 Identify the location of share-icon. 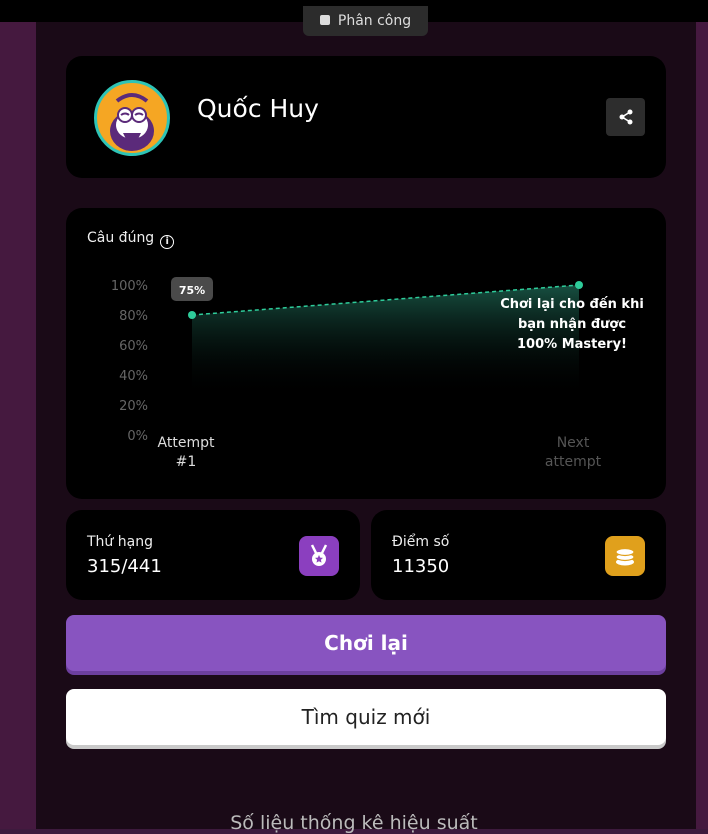
(625, 117).